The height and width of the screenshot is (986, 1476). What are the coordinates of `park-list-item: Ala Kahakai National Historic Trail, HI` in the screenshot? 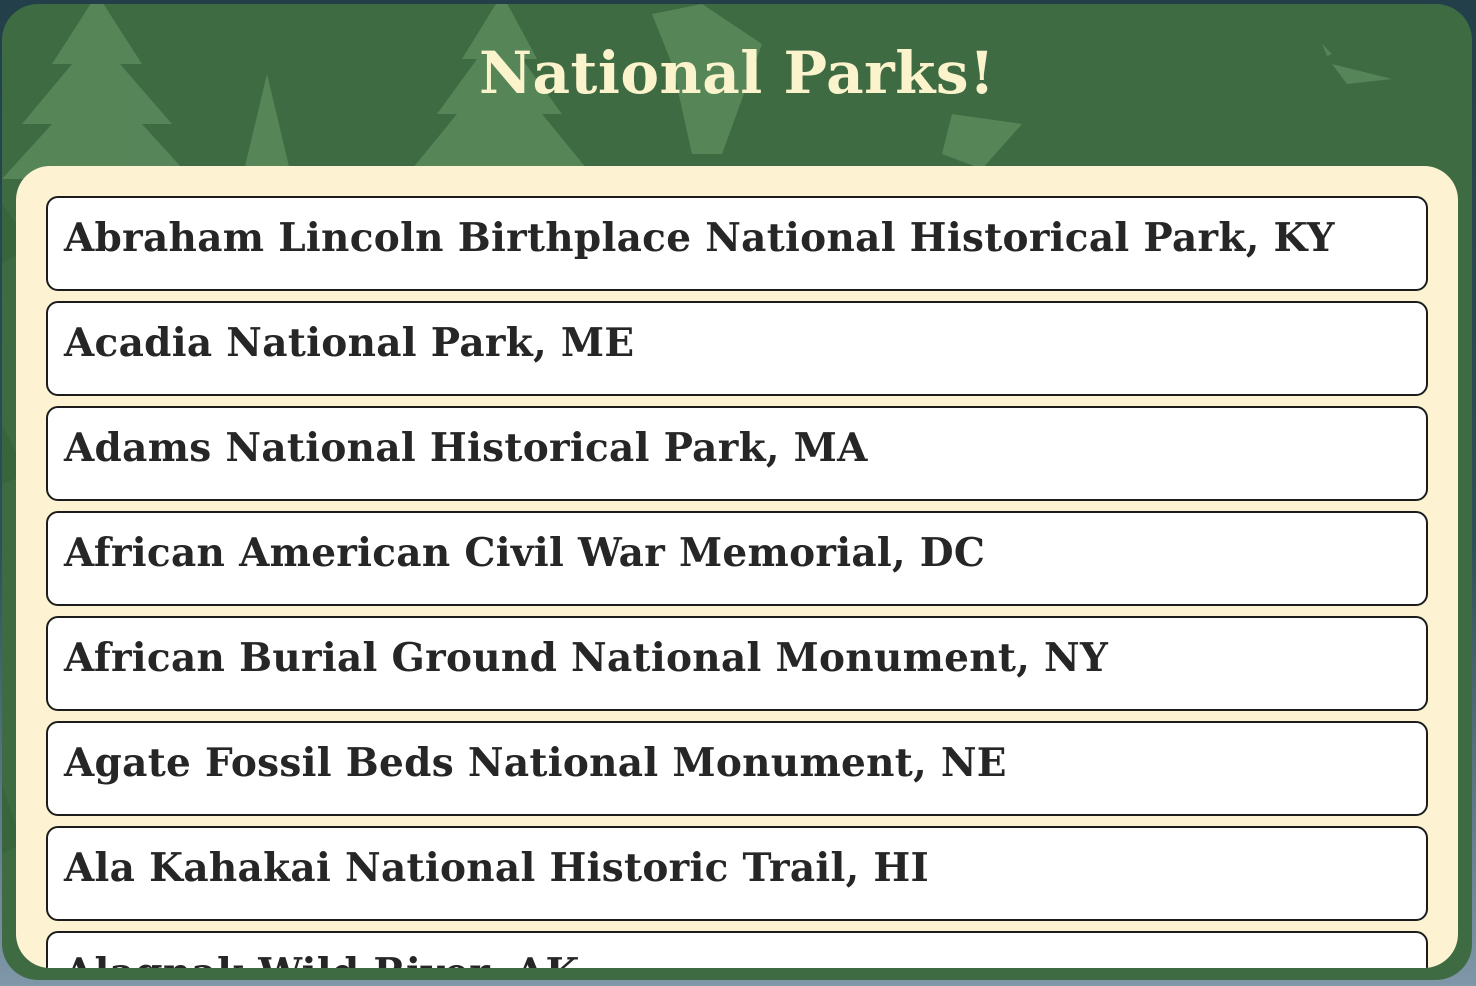 It's located at (737, 873).